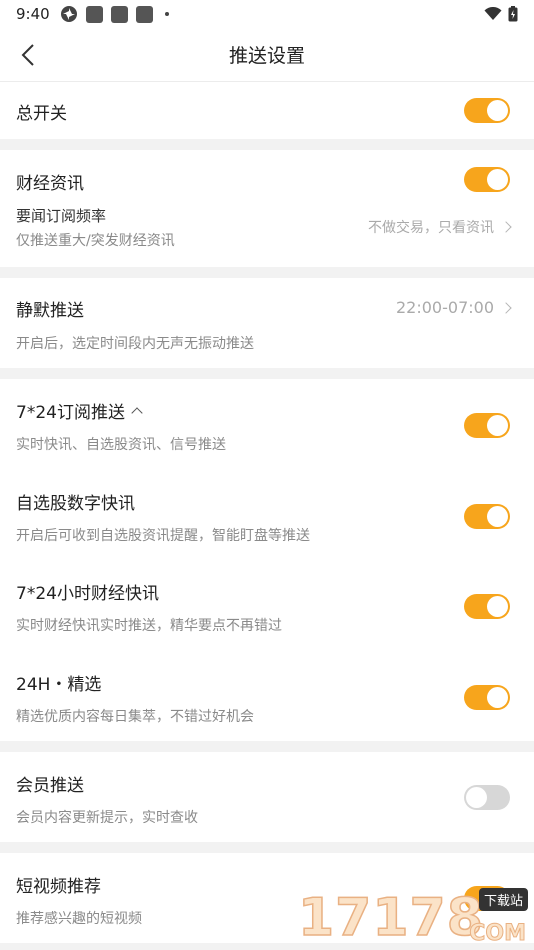 The width and height of the screenshot is (534, 950). I want to click on page-title: 推送设置, so click(266, 56).